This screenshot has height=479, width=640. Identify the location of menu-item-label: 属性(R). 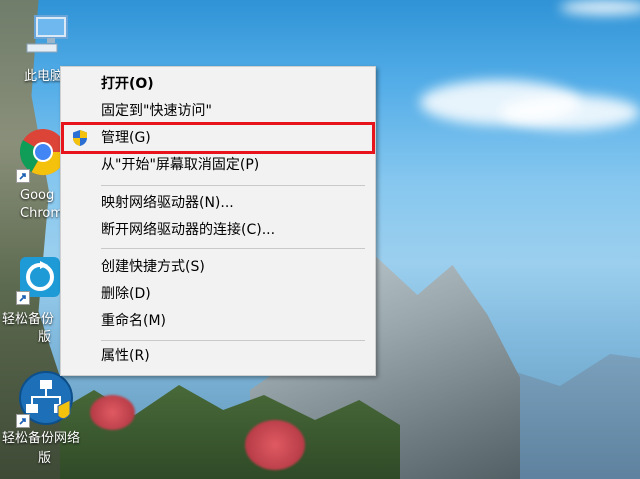
(125, 356).